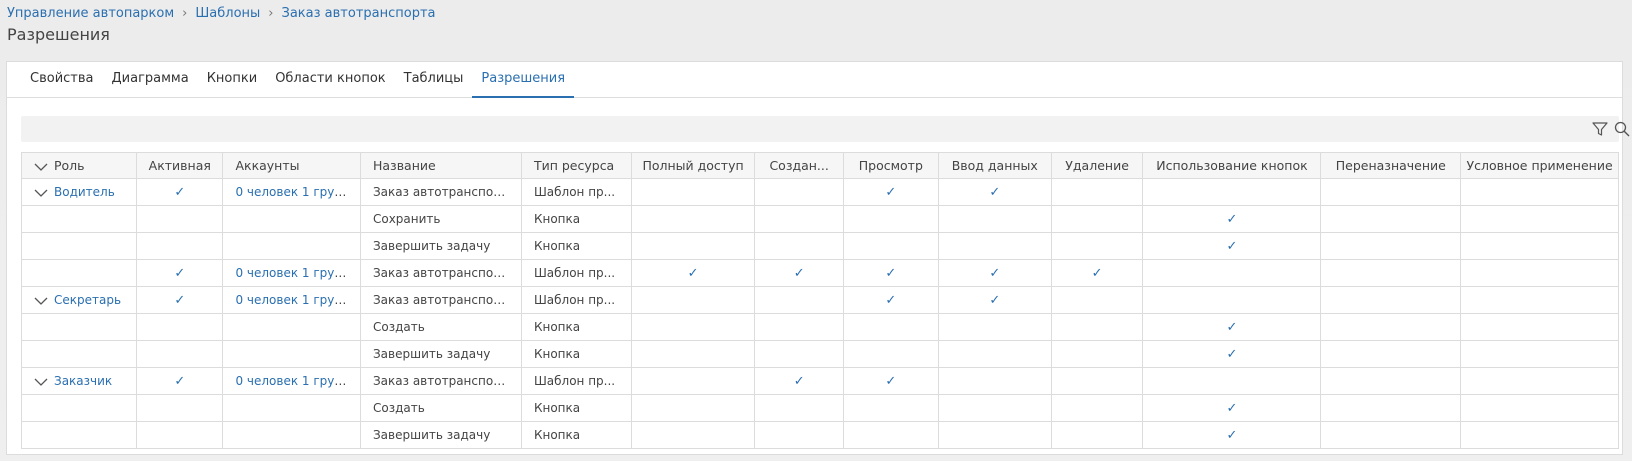 The height and width of the screenshot is (461, 1632). What do you see at coordinates (232, 80) in the screenshot?
I see `tab-buttons: Кнопки` at bounding box center [232, 80].